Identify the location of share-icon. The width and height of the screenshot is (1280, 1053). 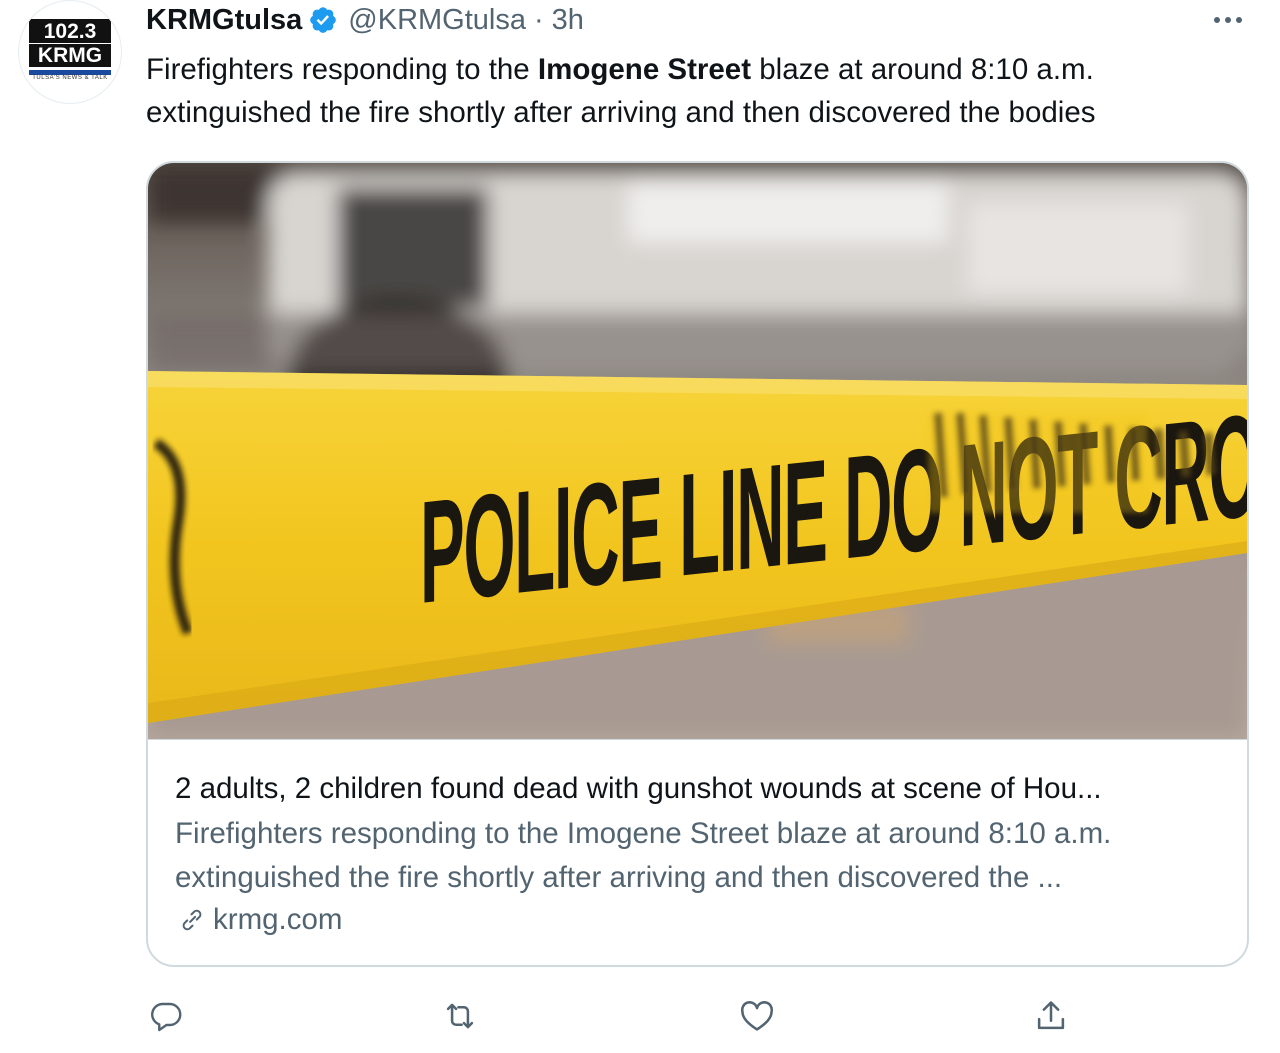
(1051, 1016).